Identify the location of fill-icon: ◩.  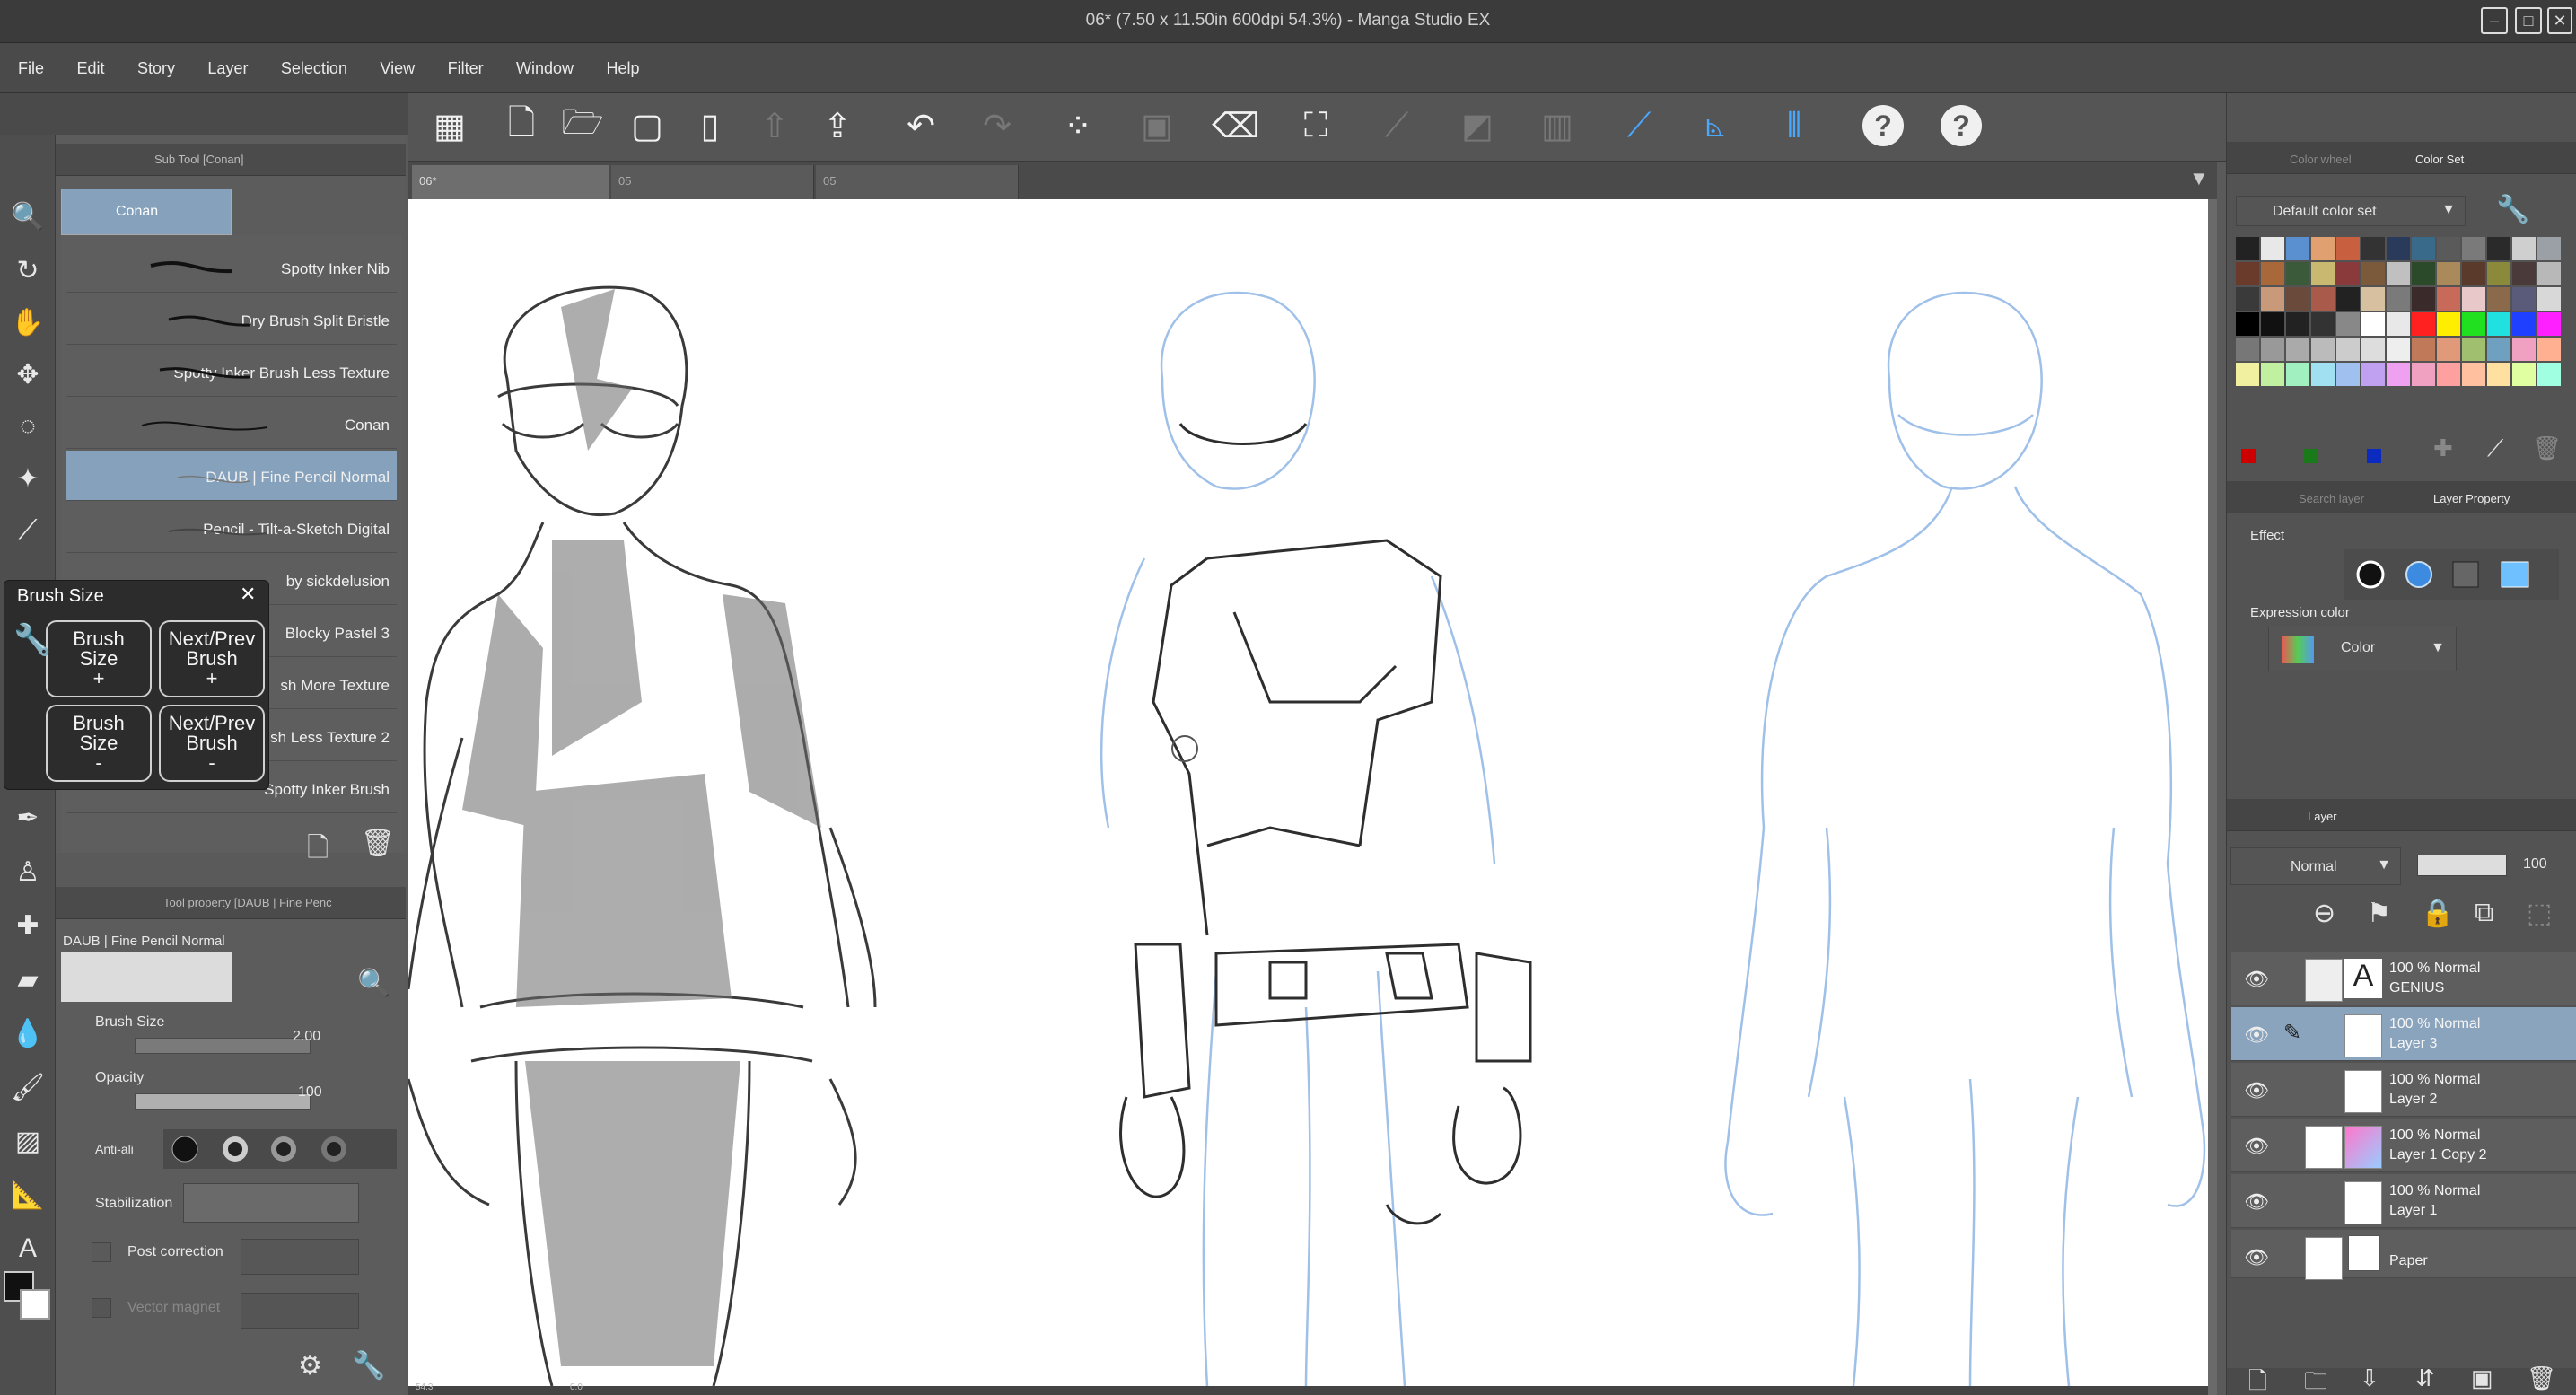
(1477, 125).